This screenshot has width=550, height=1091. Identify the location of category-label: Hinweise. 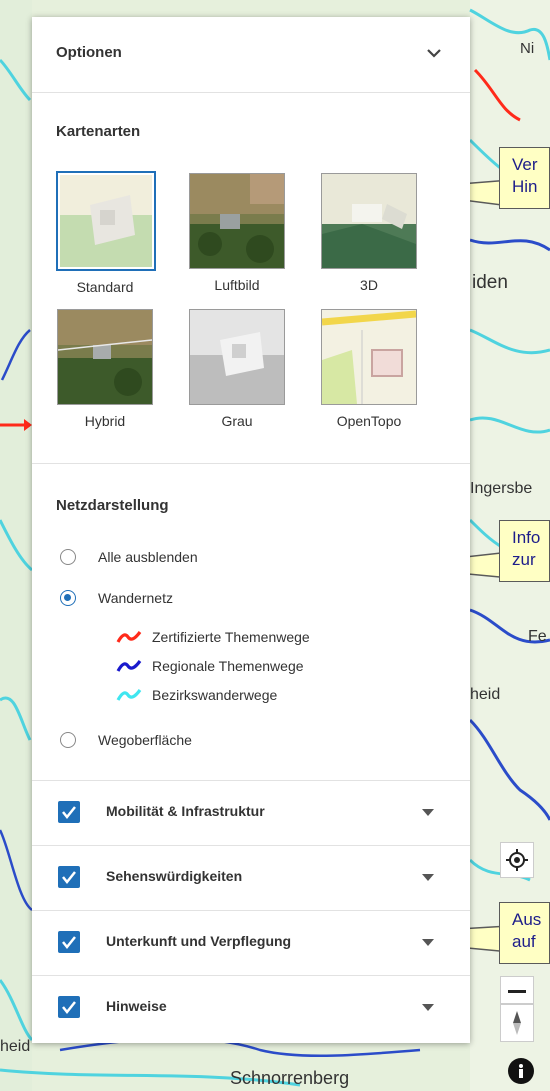
(136, 1006).